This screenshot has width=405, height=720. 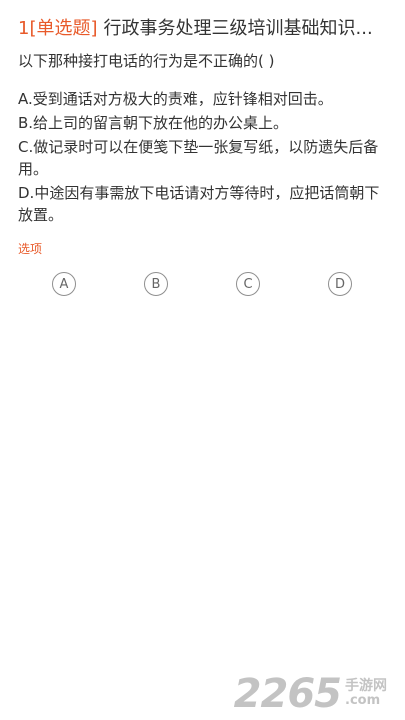 I want to click on option-d-text: D.中途因有事需放下电话请对方等待时，应把话筒朝下放置。, so click(x=199, y=204).